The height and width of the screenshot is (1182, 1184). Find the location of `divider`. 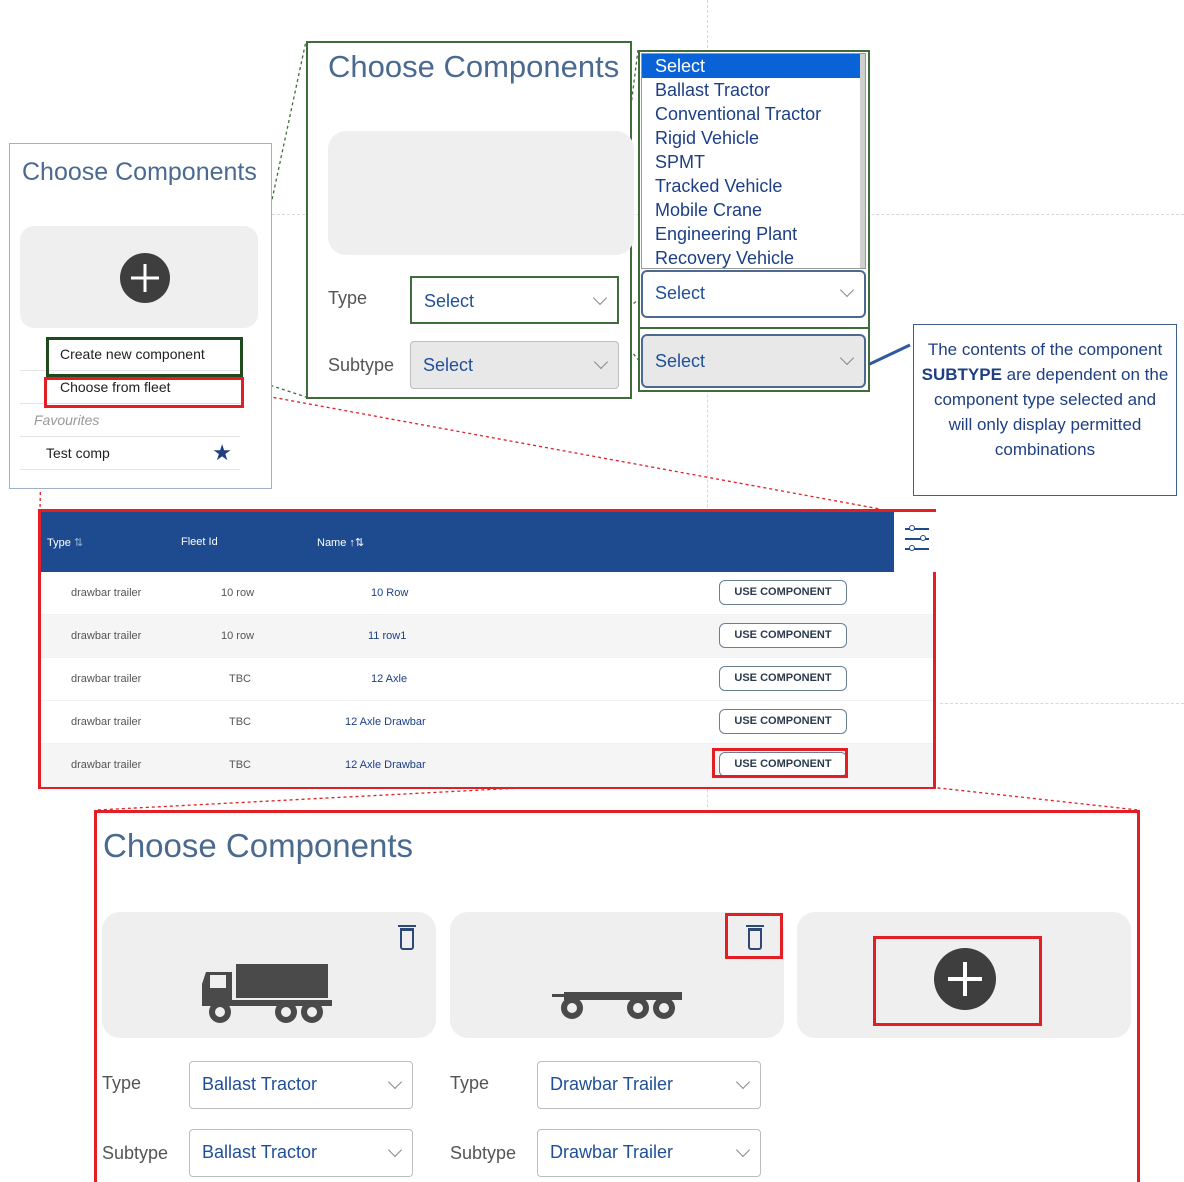

divider is located at coordinates (754, 328).